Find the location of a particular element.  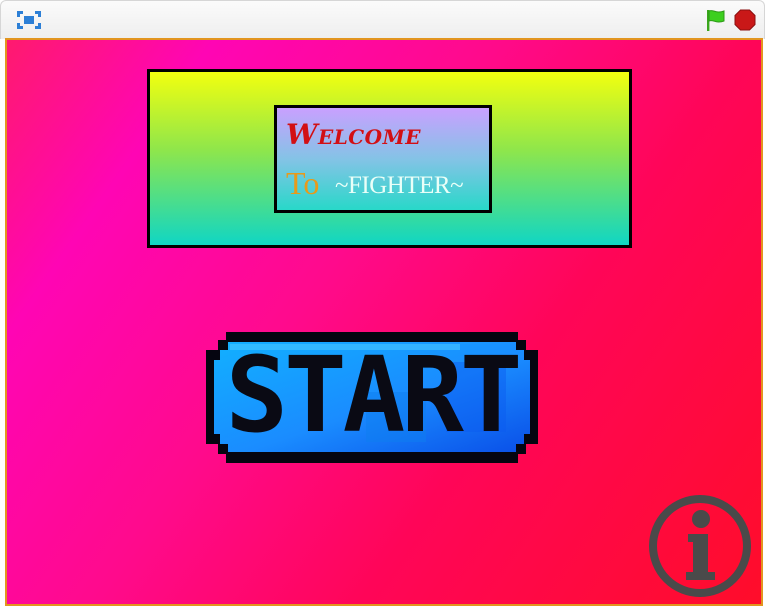

green-flag-icon is located at coordinates (715, 20).